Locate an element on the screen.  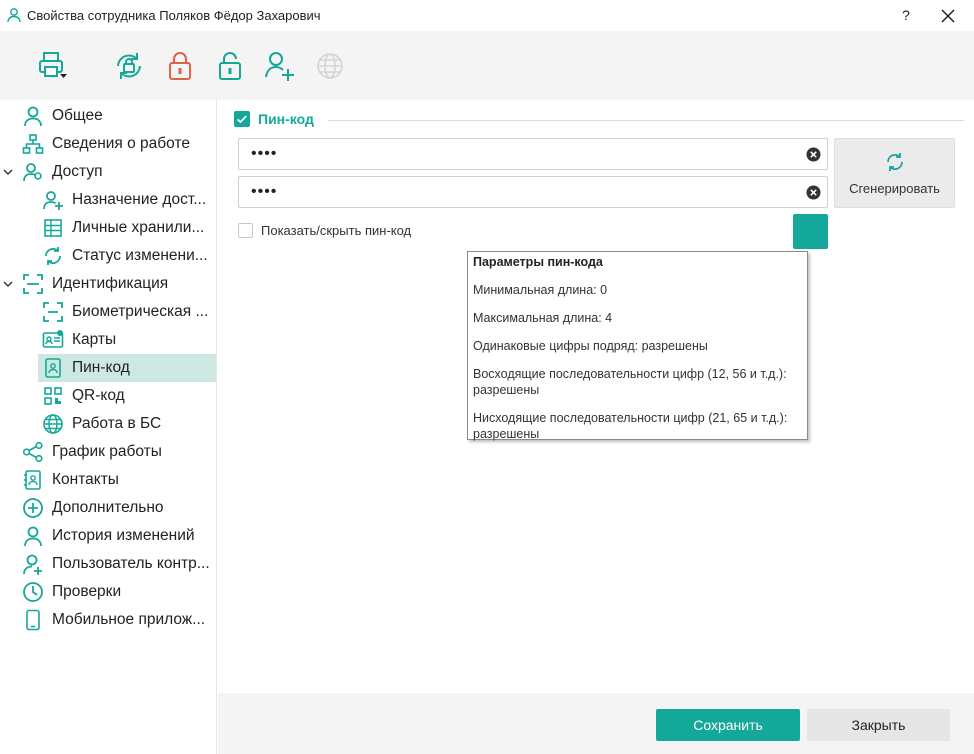
sidebar-item-label: Проверки is located at coordinates (87, 591).